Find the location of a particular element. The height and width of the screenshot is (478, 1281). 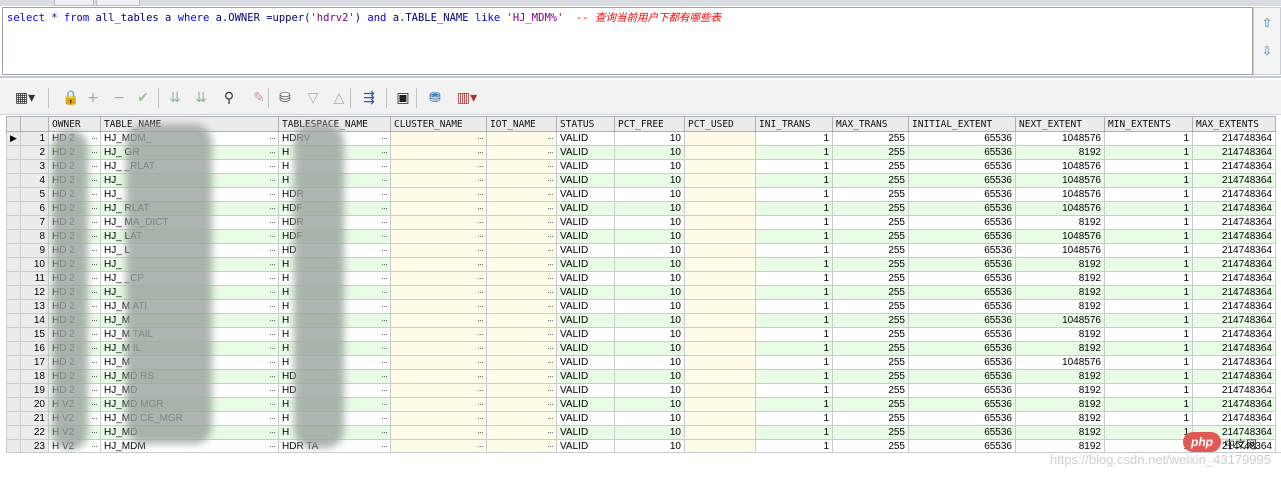

post-changes-icon: ✔ is located at coordinates (143, 98).